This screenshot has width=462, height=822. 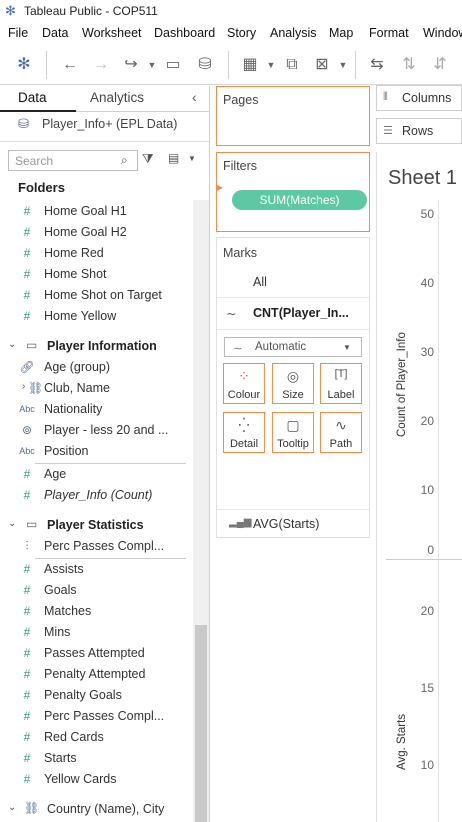 I want to click on field-starts: # Starts, so click(x=93, y=758).